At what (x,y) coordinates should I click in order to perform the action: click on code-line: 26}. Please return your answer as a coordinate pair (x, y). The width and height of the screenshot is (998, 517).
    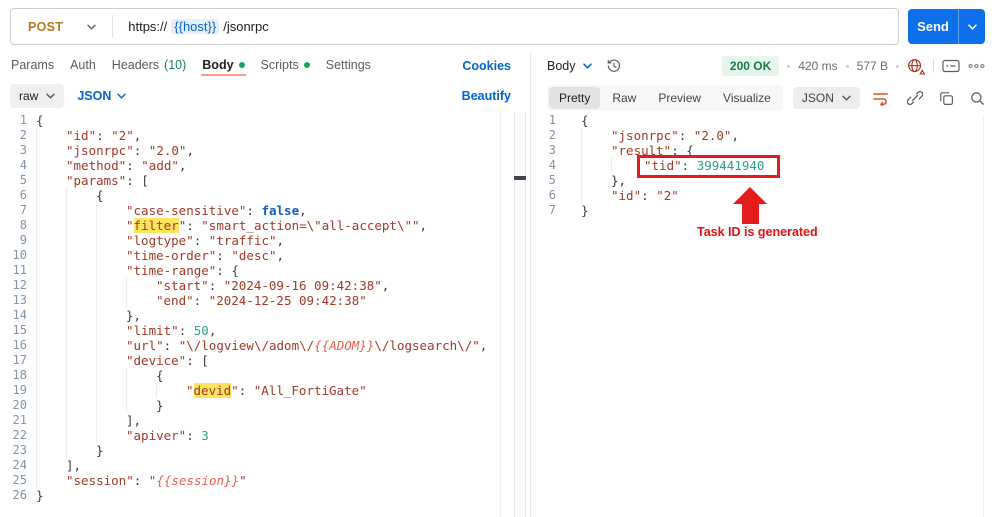
    Looking at the image, I should click on (250, 495).